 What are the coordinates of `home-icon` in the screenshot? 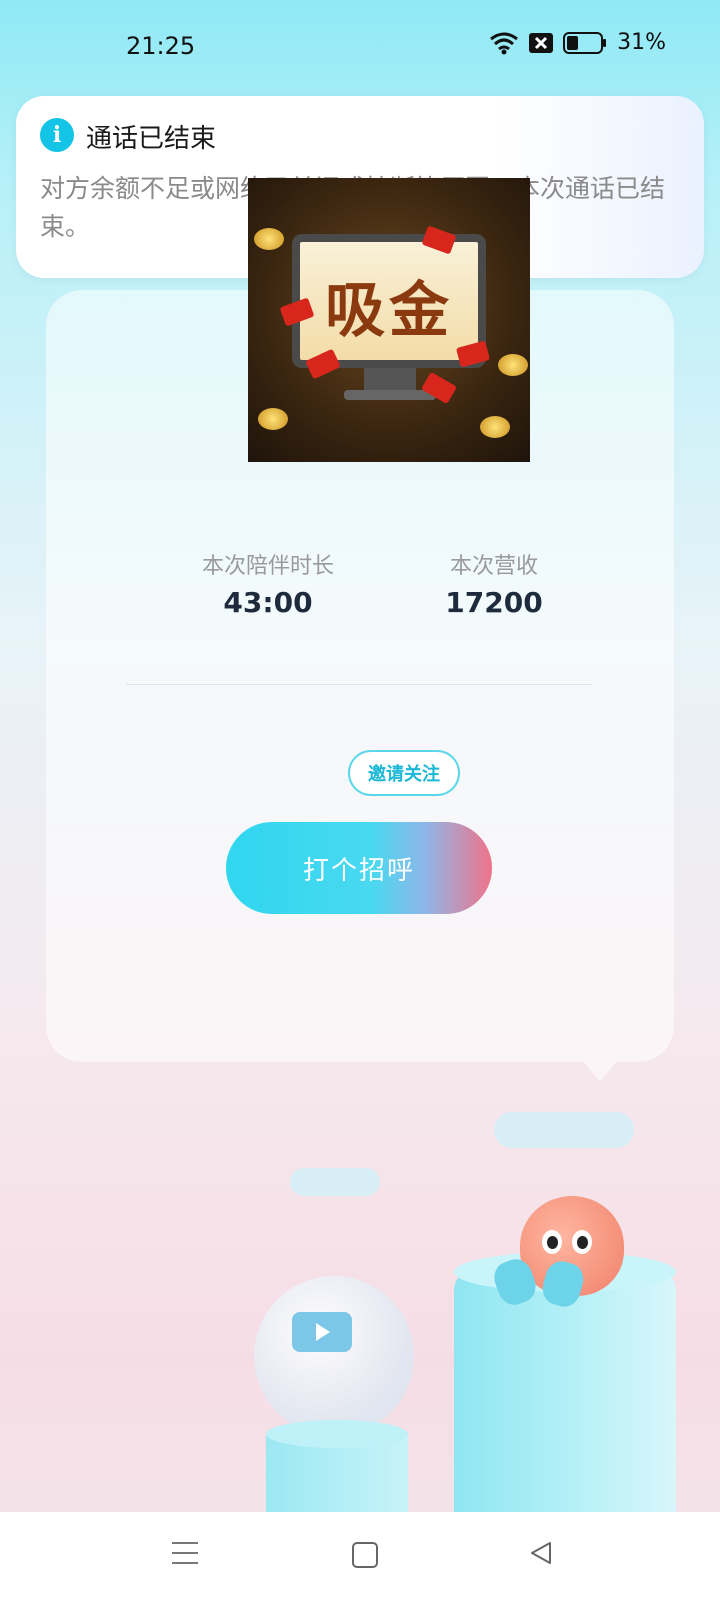 It's located at (365, 1555).